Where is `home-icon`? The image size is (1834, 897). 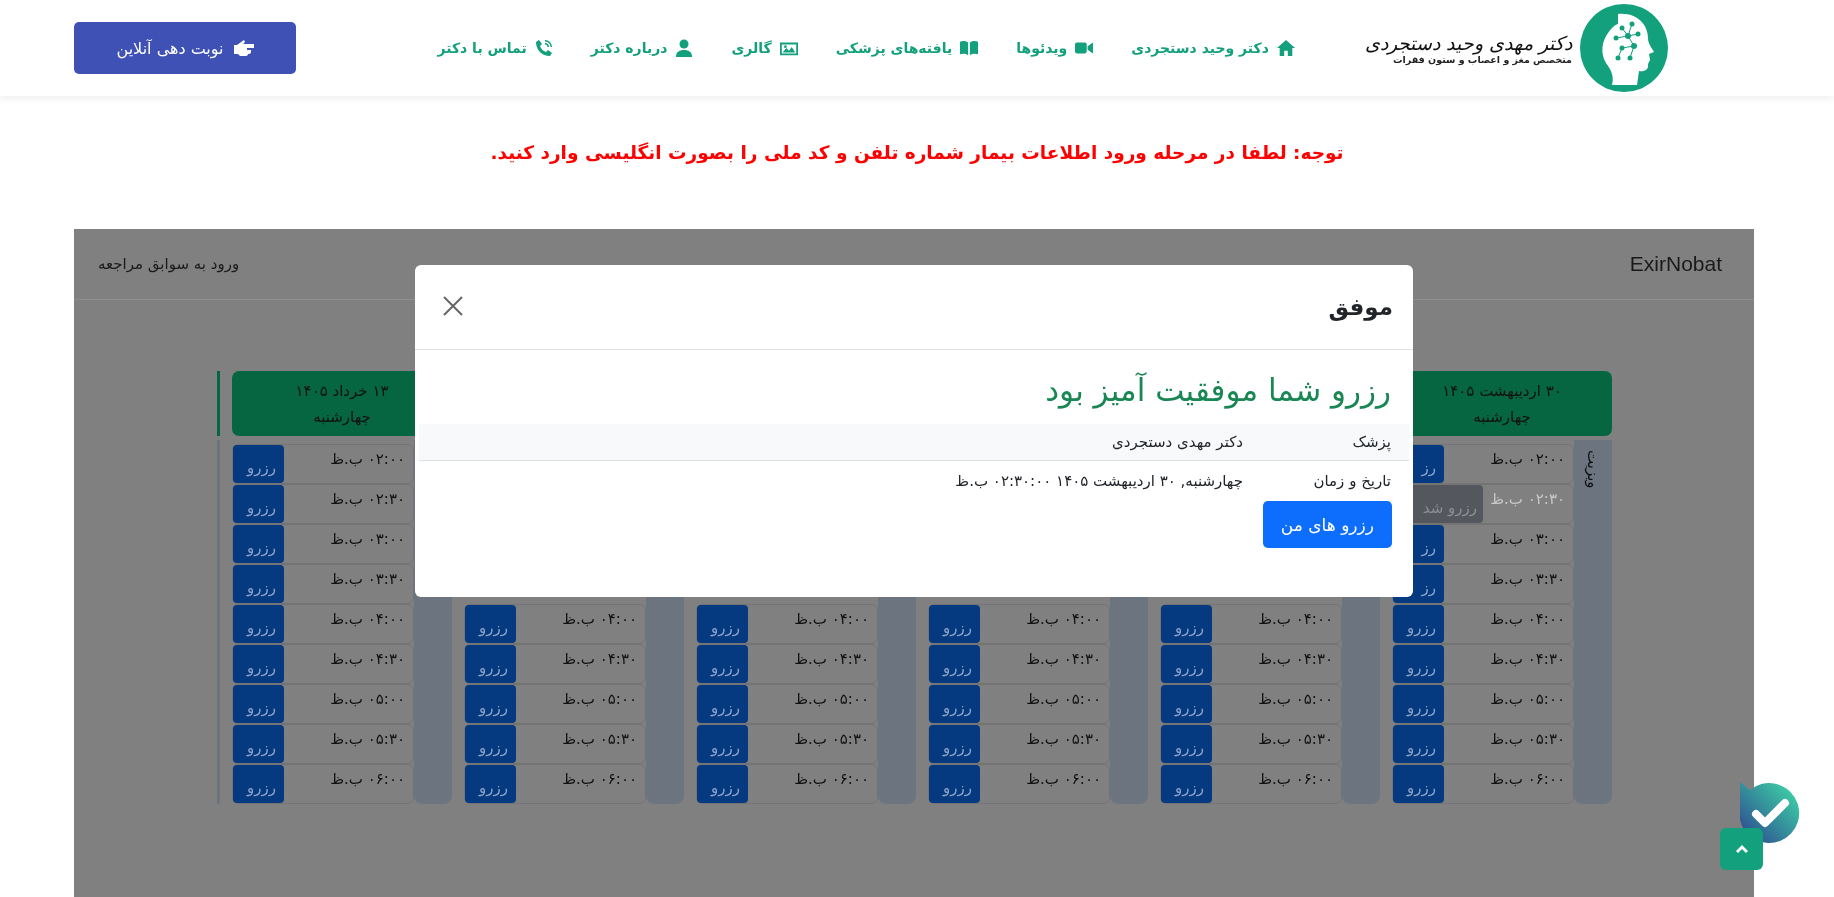 home-icon is located at coordinates (1285, 48).